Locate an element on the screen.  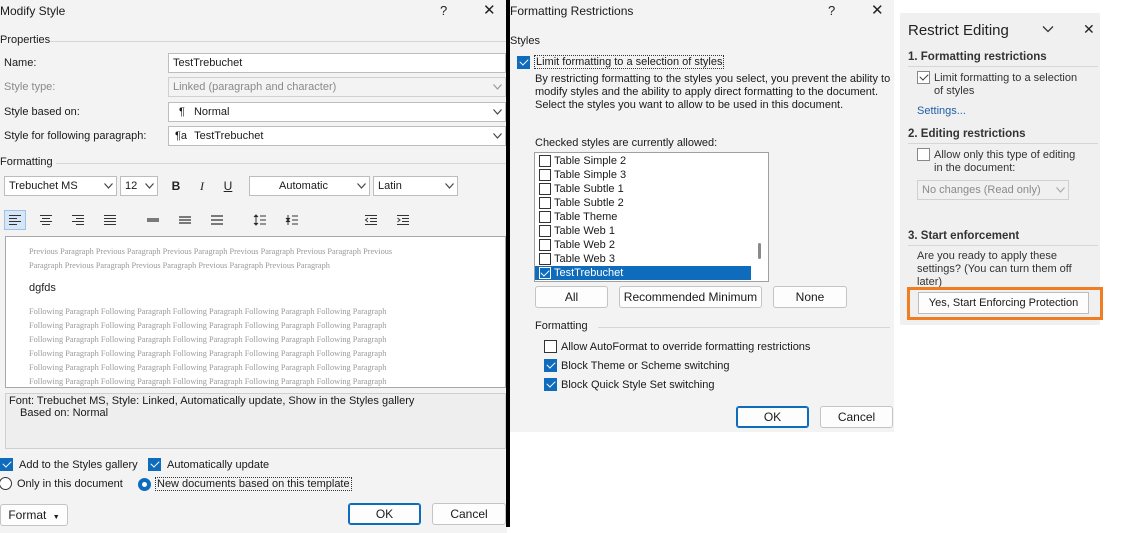
limit-formatting-checkbox is located at coordinates (923, 77).